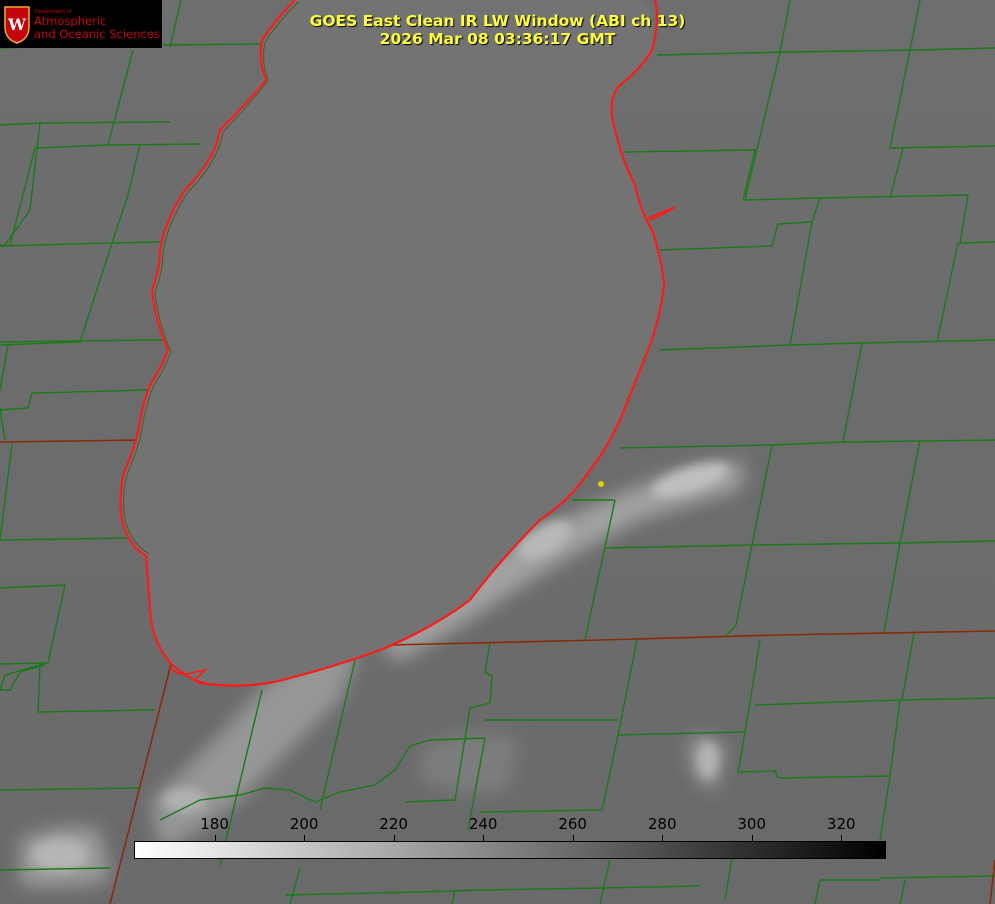 This screenshot has height=904, width=995. What do you see at coordinates (662, 824) in the screenshot?
I see `colorbar-tick-label: 280` at bounding box center [662, 824].